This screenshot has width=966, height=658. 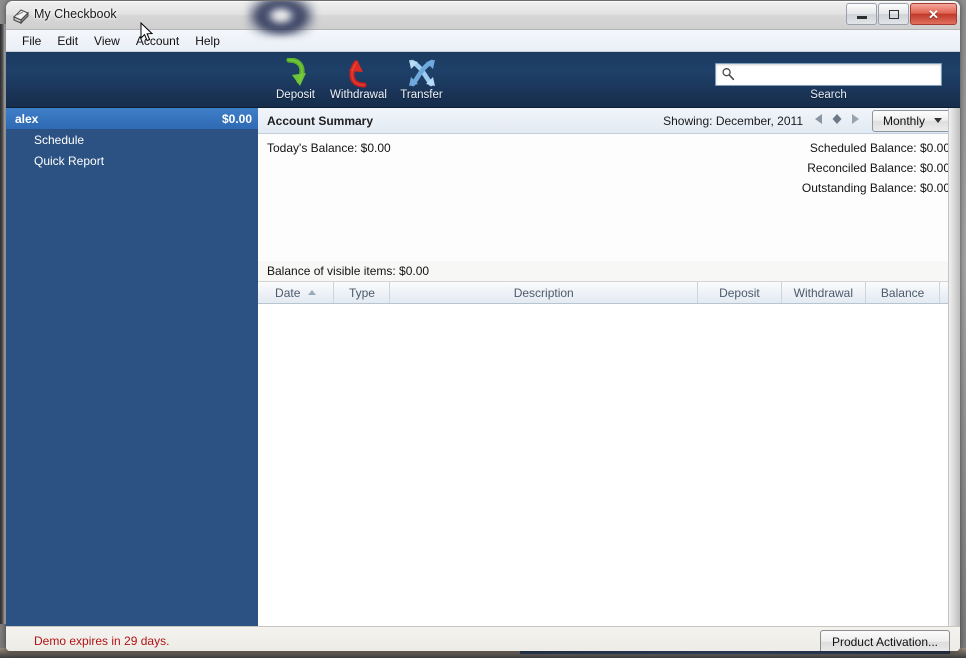 I want to click on column-label: Balance, so click(x=902, y=292).